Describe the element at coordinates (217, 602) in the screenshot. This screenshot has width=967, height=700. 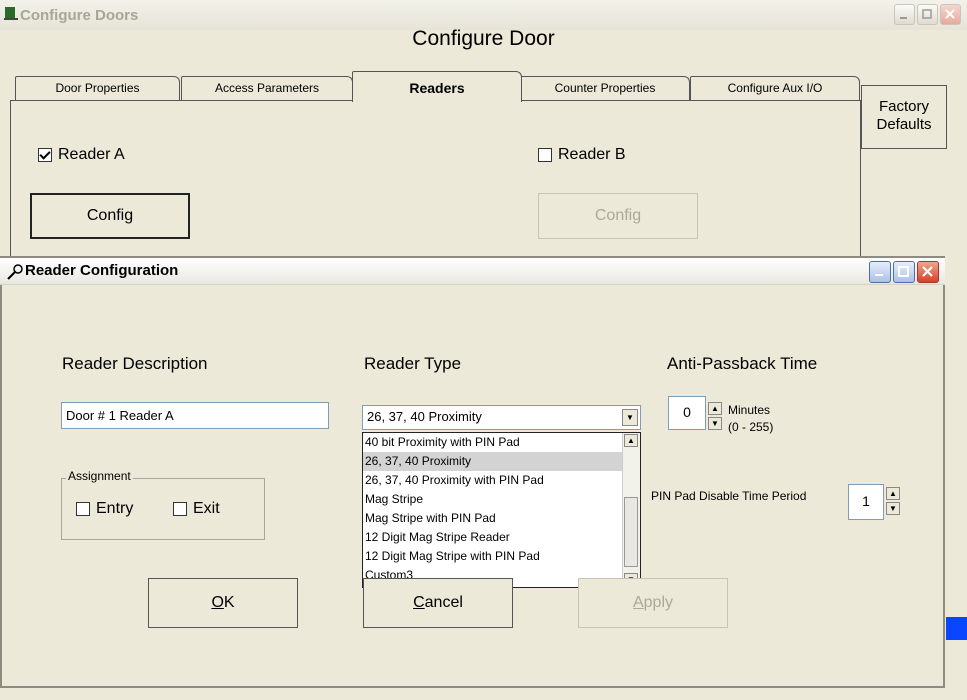
I see `ok-accelerator: O` at that location.